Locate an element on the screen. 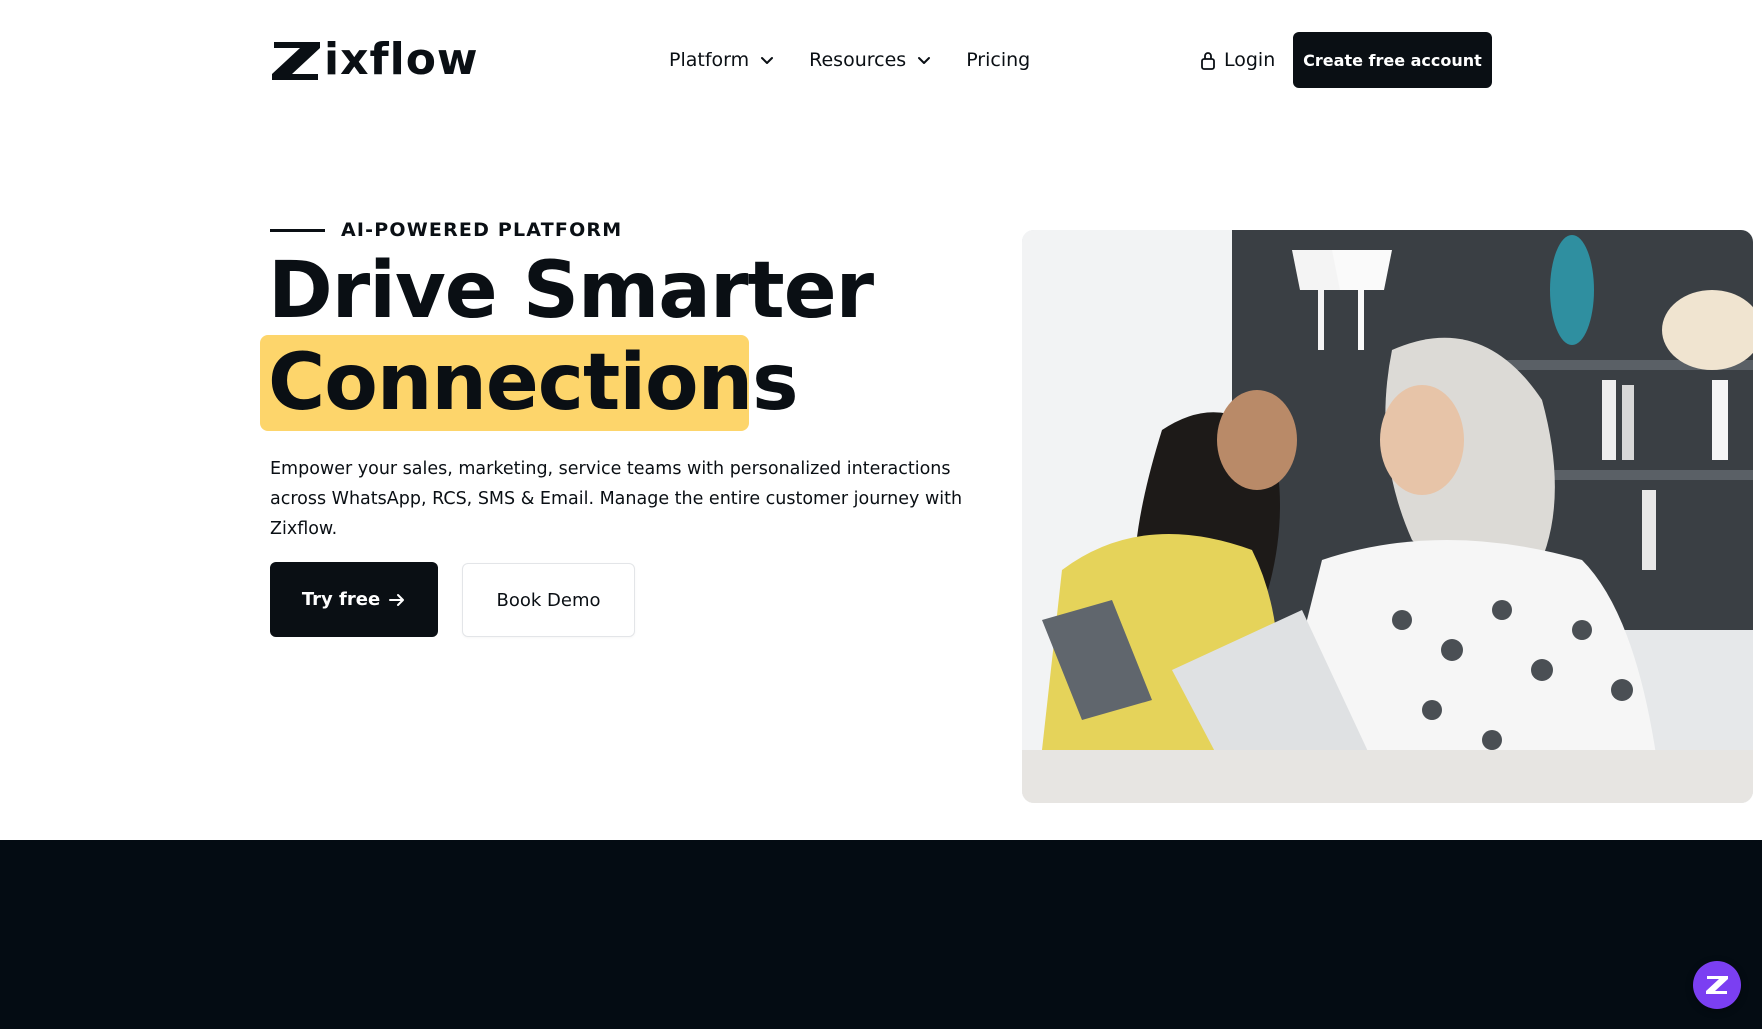 This screenshot has height=1029, width=1762. login-link: Login is located at coordinates (1237, 60).